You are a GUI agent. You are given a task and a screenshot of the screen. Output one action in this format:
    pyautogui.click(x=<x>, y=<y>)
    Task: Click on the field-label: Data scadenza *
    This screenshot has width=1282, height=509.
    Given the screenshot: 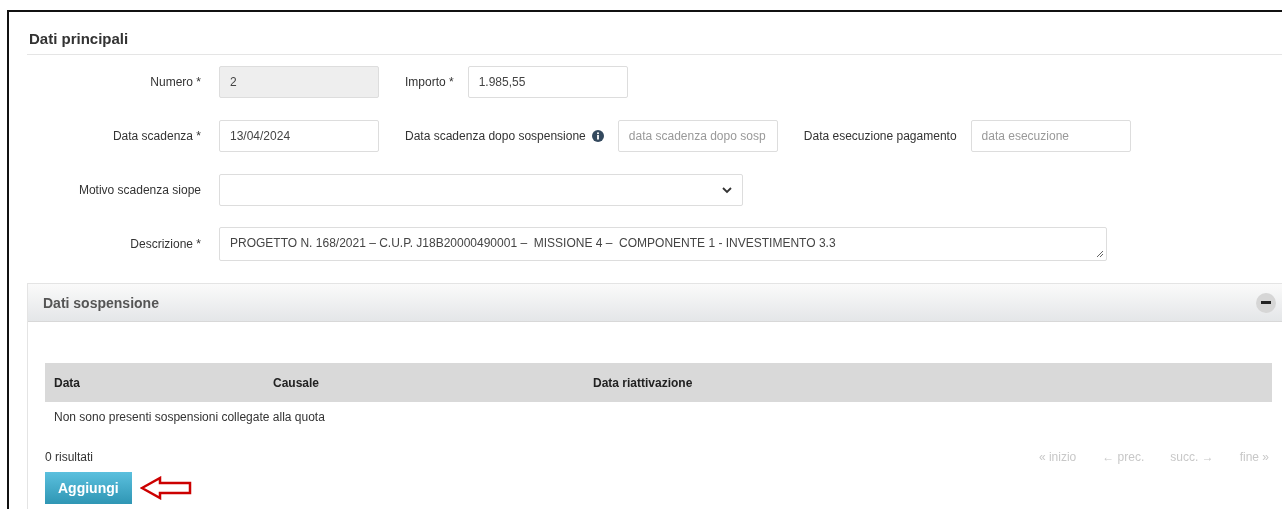 What is the action you would take?
    pyautogui.click(x=156, y=136)
    